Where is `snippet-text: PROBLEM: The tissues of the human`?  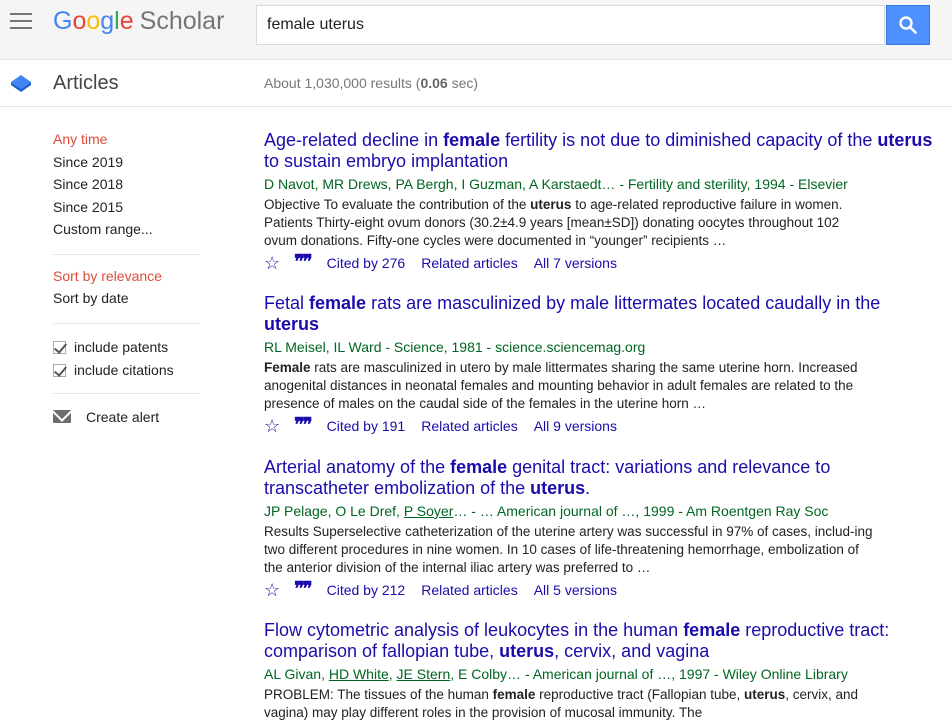 snippet-text: PROBLEM: The tissues of the human is located at coordinates (378, 694).